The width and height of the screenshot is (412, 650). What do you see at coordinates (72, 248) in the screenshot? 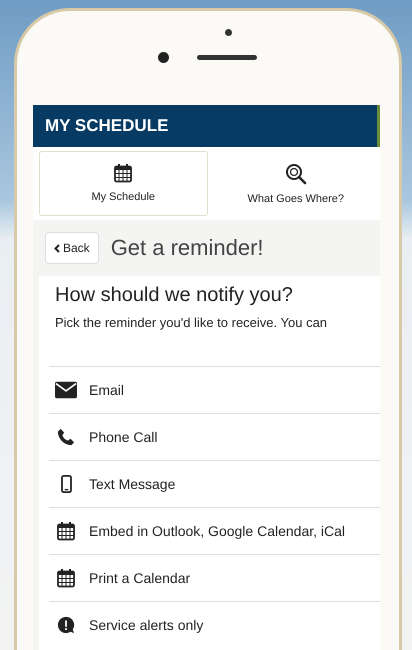
I see `back-button: Back` at bounding box center [72, 248].